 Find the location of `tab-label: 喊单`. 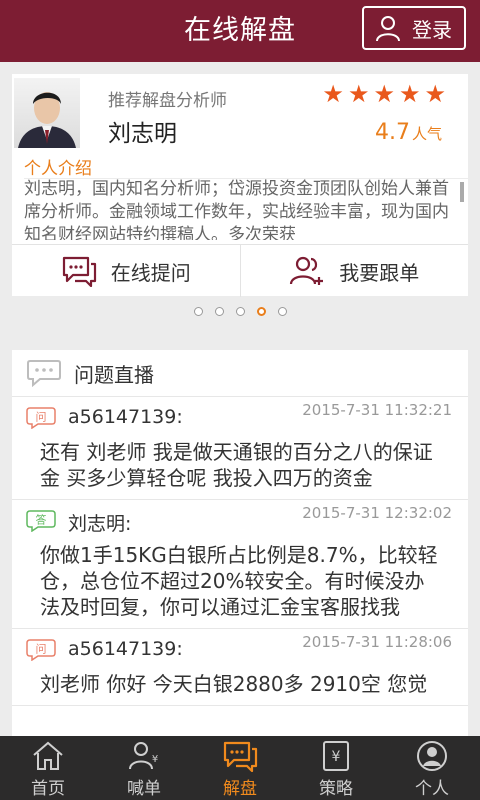

tab-label: 喊单 is located at coordinates (144, 789).